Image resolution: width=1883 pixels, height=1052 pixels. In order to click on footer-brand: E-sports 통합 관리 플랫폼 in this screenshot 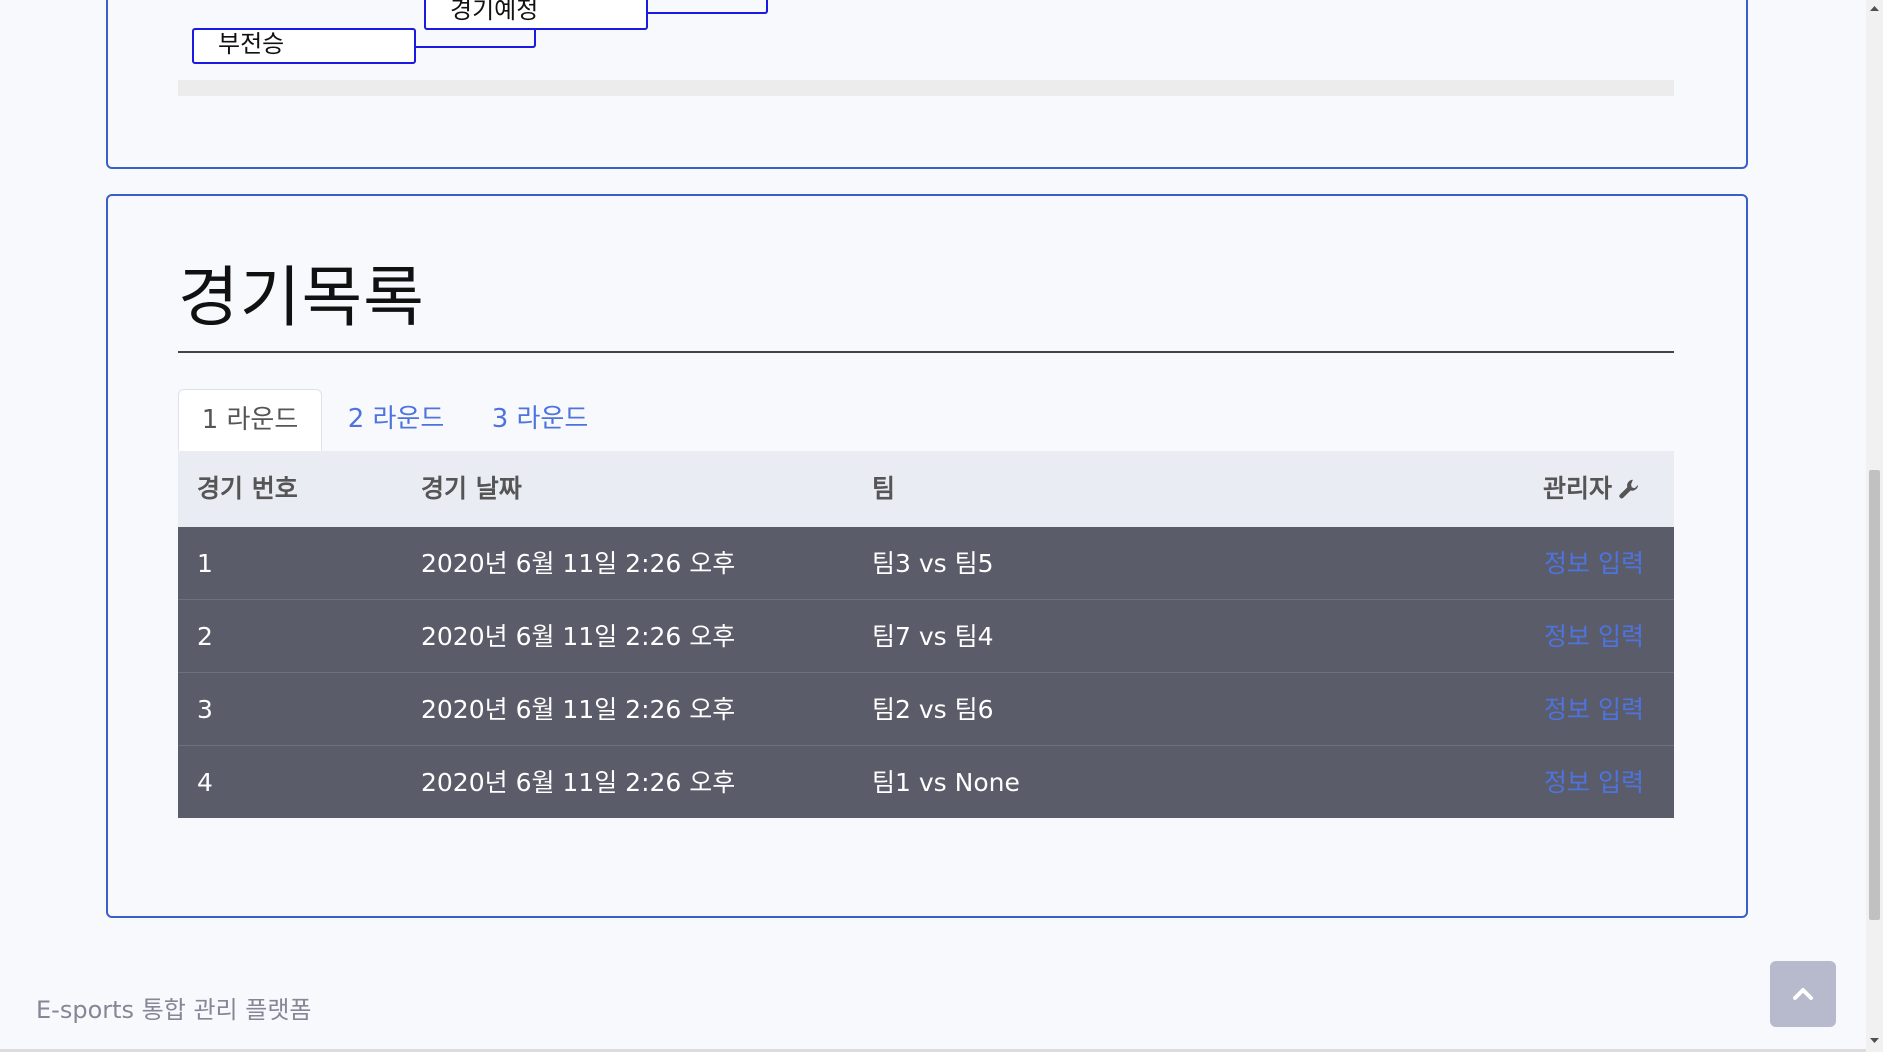, I will do `click(174, 1010)`.